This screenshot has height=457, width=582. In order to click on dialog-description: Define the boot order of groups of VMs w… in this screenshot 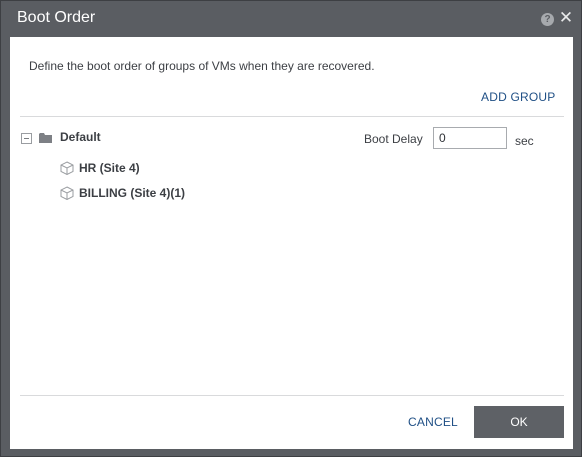, I will do `click(202, 66)`.